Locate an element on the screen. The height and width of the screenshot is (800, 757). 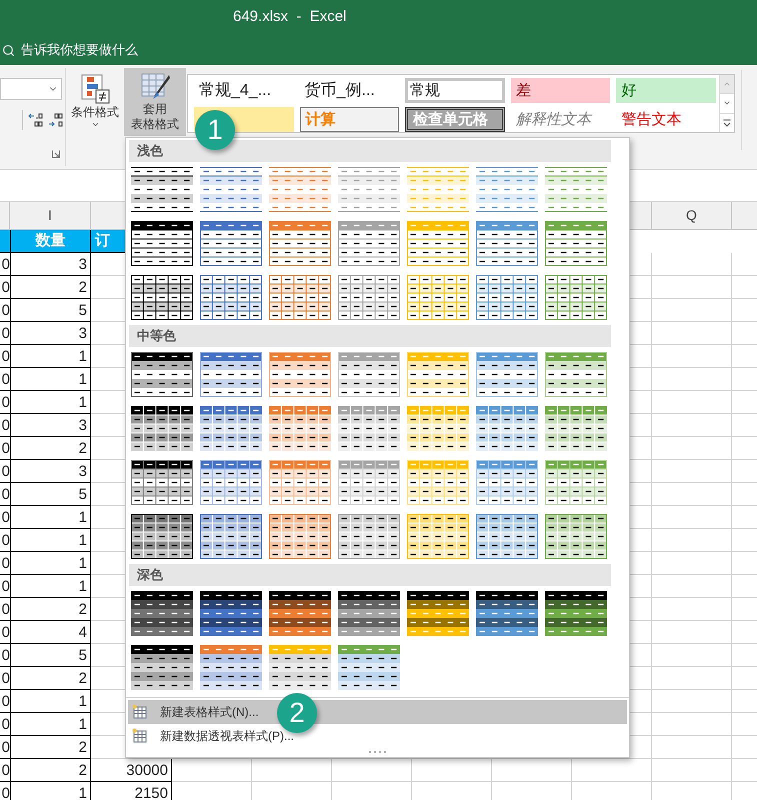
search-icon is located at coordinates (8, 50).